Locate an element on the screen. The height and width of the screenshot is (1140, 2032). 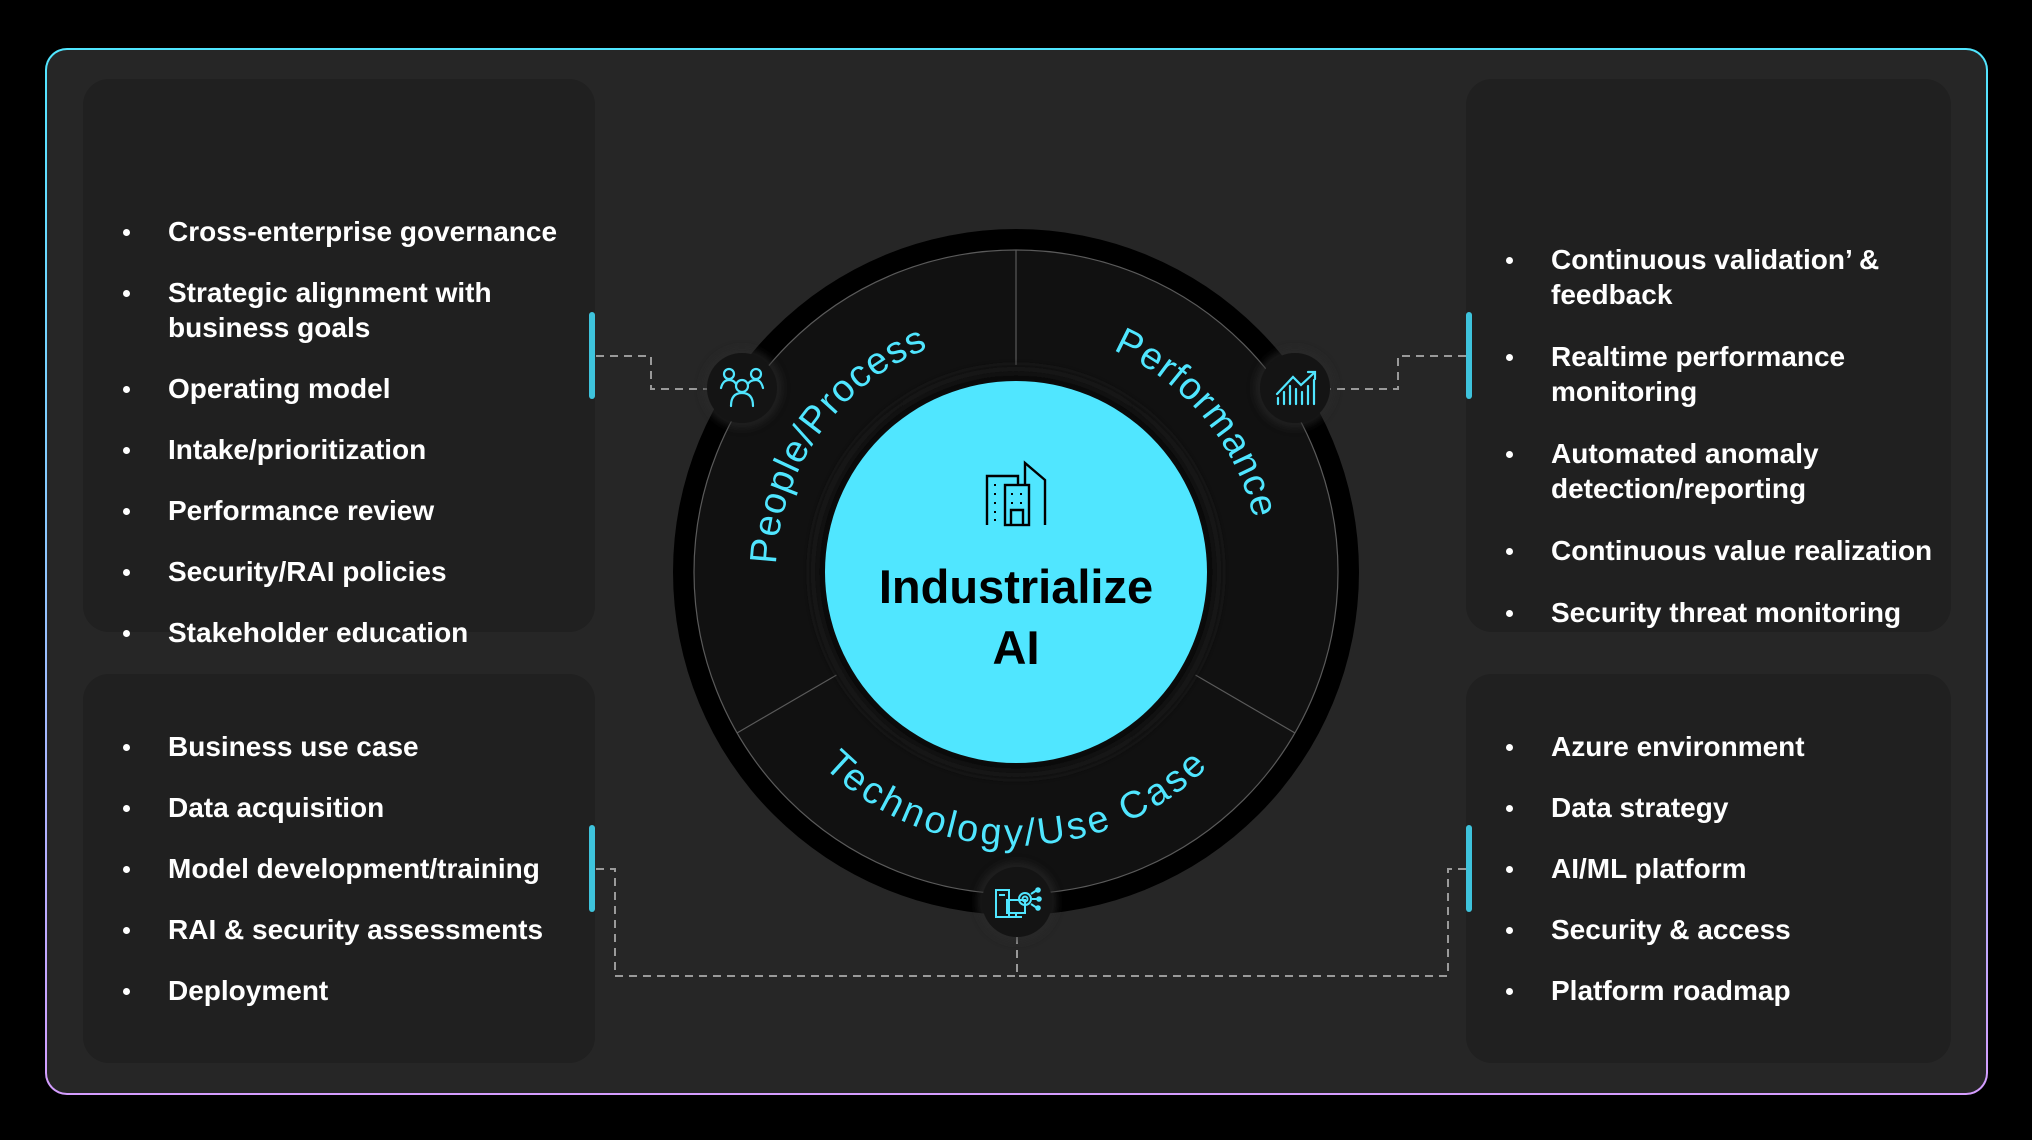
accent-bar-platform is located at coordinates (1469, 868).